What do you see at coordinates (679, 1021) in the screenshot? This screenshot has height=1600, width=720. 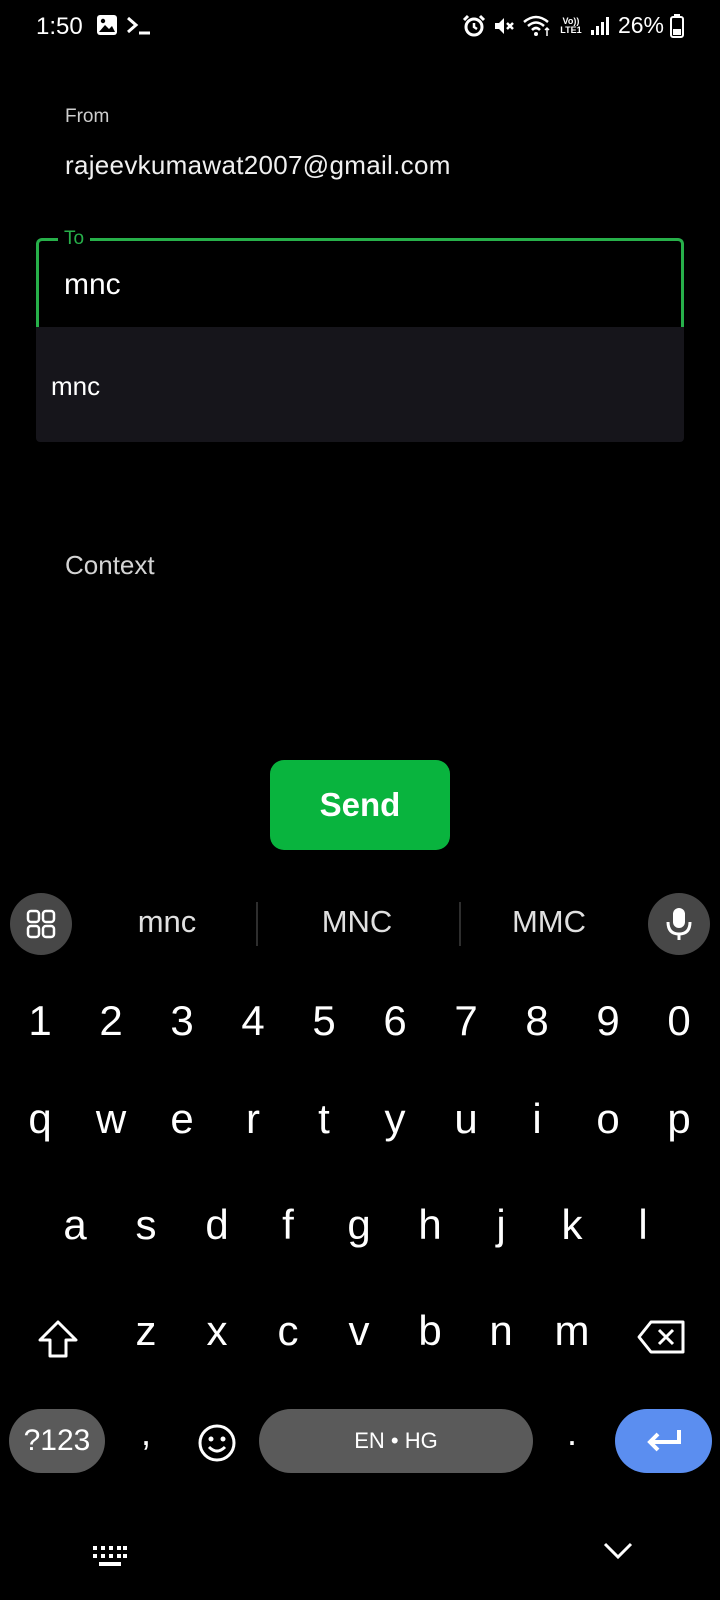 I see `key-0: 0` at bounding box center [679, 1021].